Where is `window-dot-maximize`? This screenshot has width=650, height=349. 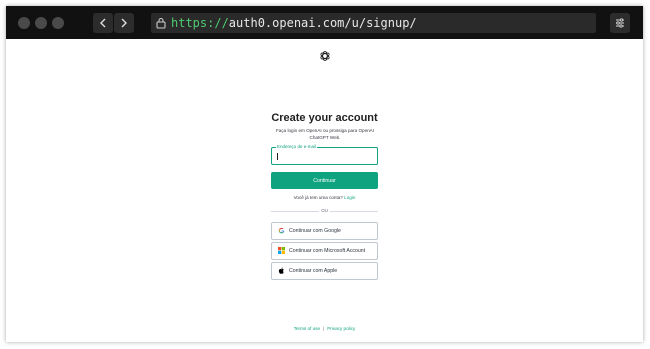 window-dot-maximize is located at coordinates (58, 23).